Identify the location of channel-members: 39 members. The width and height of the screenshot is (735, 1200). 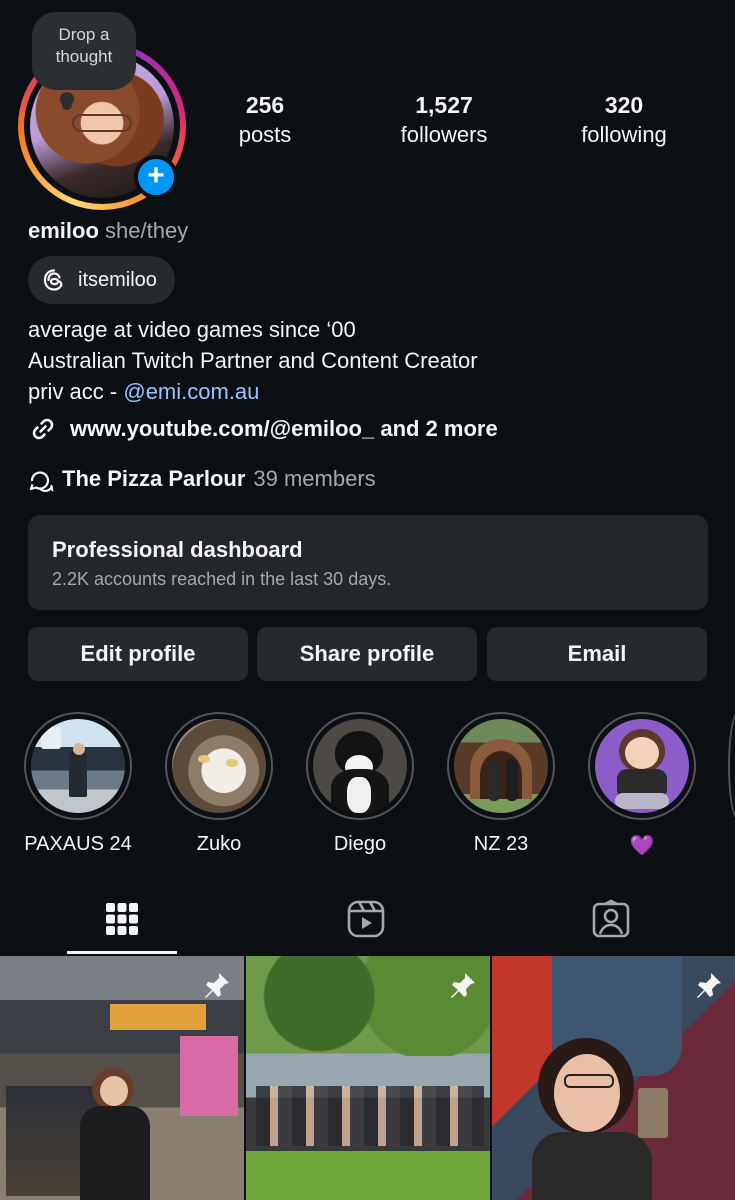
(314, 478).